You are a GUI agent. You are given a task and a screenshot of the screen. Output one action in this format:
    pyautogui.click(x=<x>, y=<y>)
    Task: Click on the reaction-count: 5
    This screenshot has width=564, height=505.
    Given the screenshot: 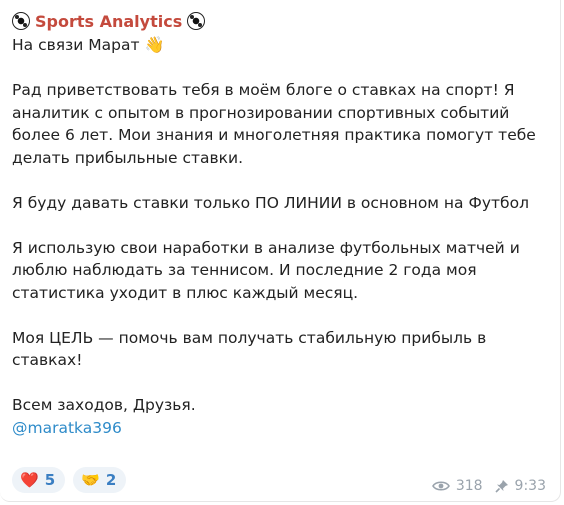 What is the action you would take?
    pyautogui.click(x=50, y=480)
    